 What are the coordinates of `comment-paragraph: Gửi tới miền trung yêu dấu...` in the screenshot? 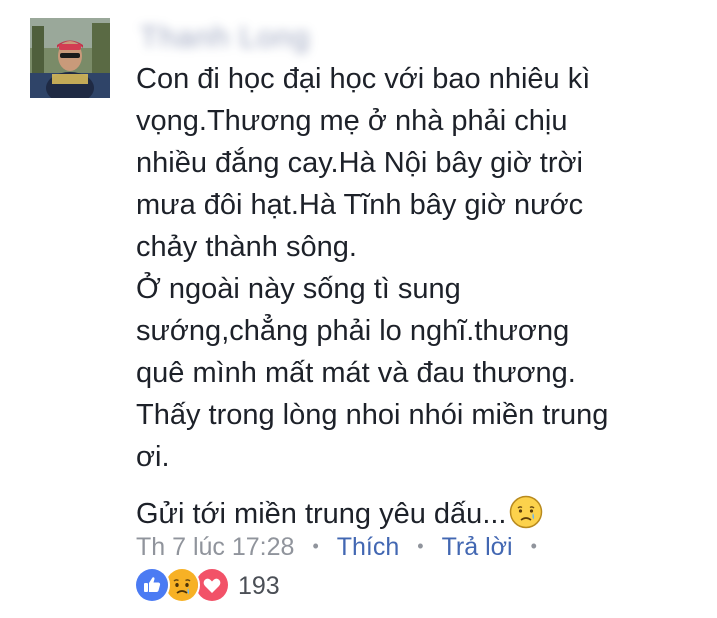 It's located at (416, 514).